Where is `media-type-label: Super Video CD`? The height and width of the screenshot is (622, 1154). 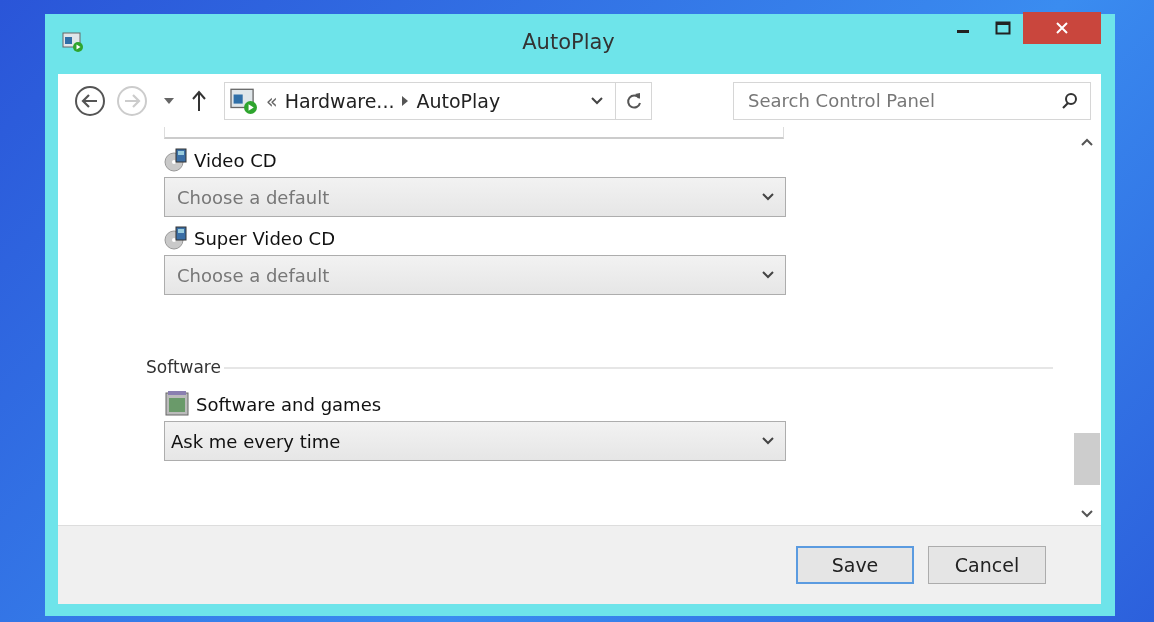 media-type-label: Super Video CD is located at coordinates (265, 238).